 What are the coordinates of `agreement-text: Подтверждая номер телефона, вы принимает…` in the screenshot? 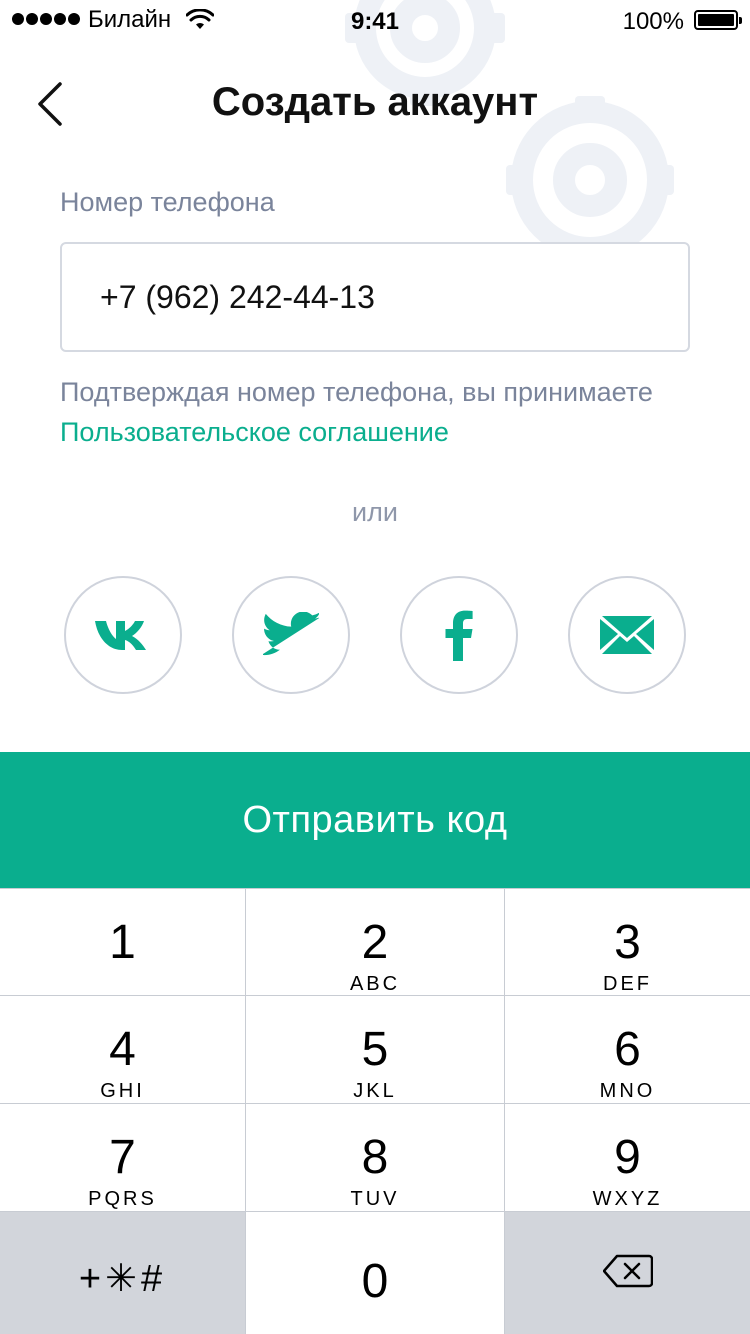 It's located at (356, 392).